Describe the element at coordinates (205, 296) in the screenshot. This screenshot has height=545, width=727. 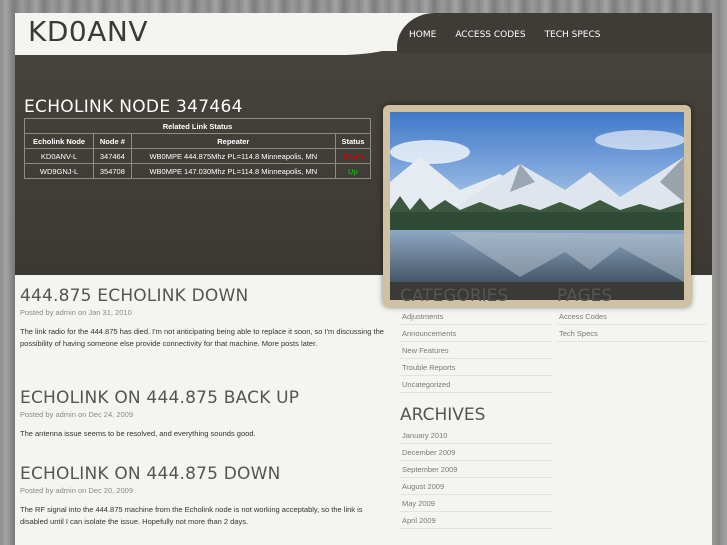
I see `post-title: 444.875 ECHOLINK DOWN` at that location.